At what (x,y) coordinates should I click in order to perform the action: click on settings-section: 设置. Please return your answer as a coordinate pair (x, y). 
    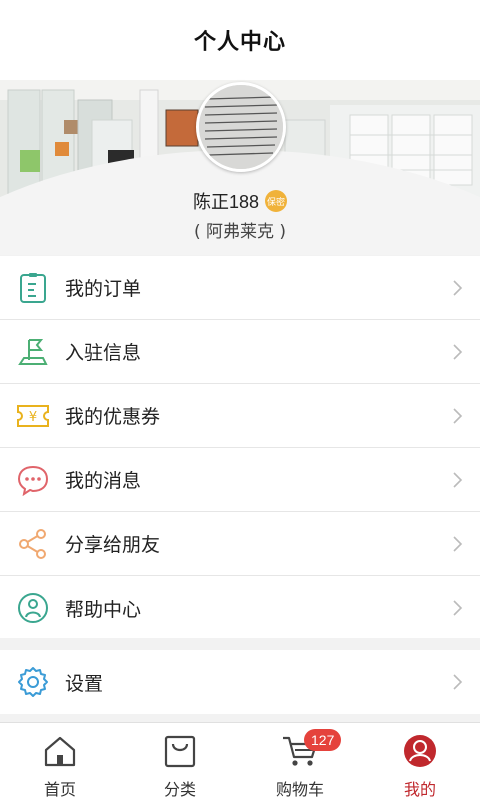
    Looking at the image, I should click on (240, 682).